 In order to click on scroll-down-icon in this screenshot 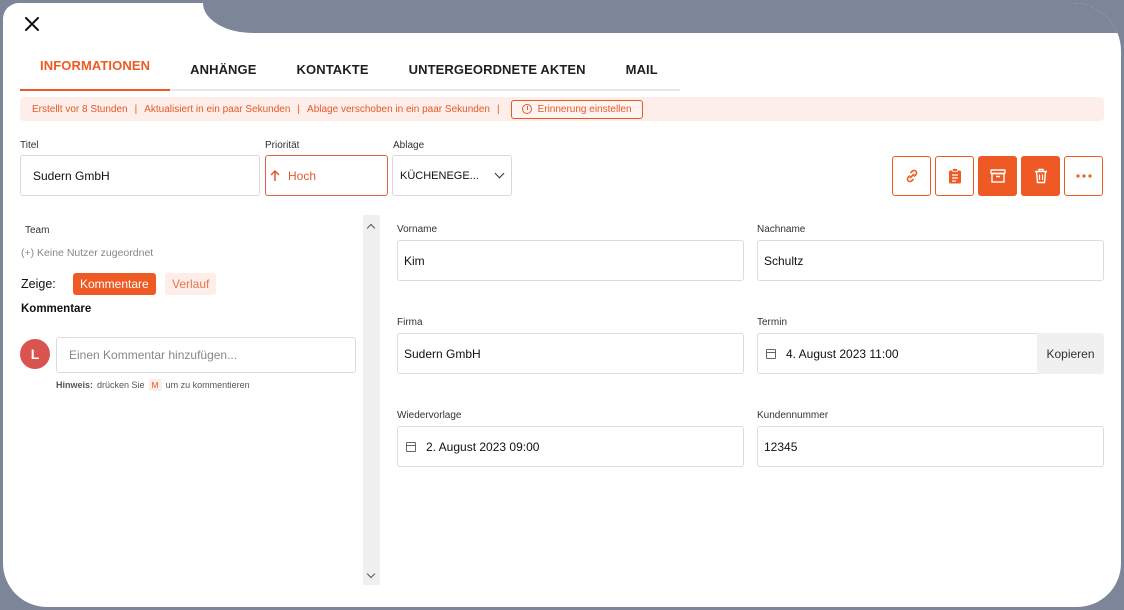, I will do `click(371, 574)`.